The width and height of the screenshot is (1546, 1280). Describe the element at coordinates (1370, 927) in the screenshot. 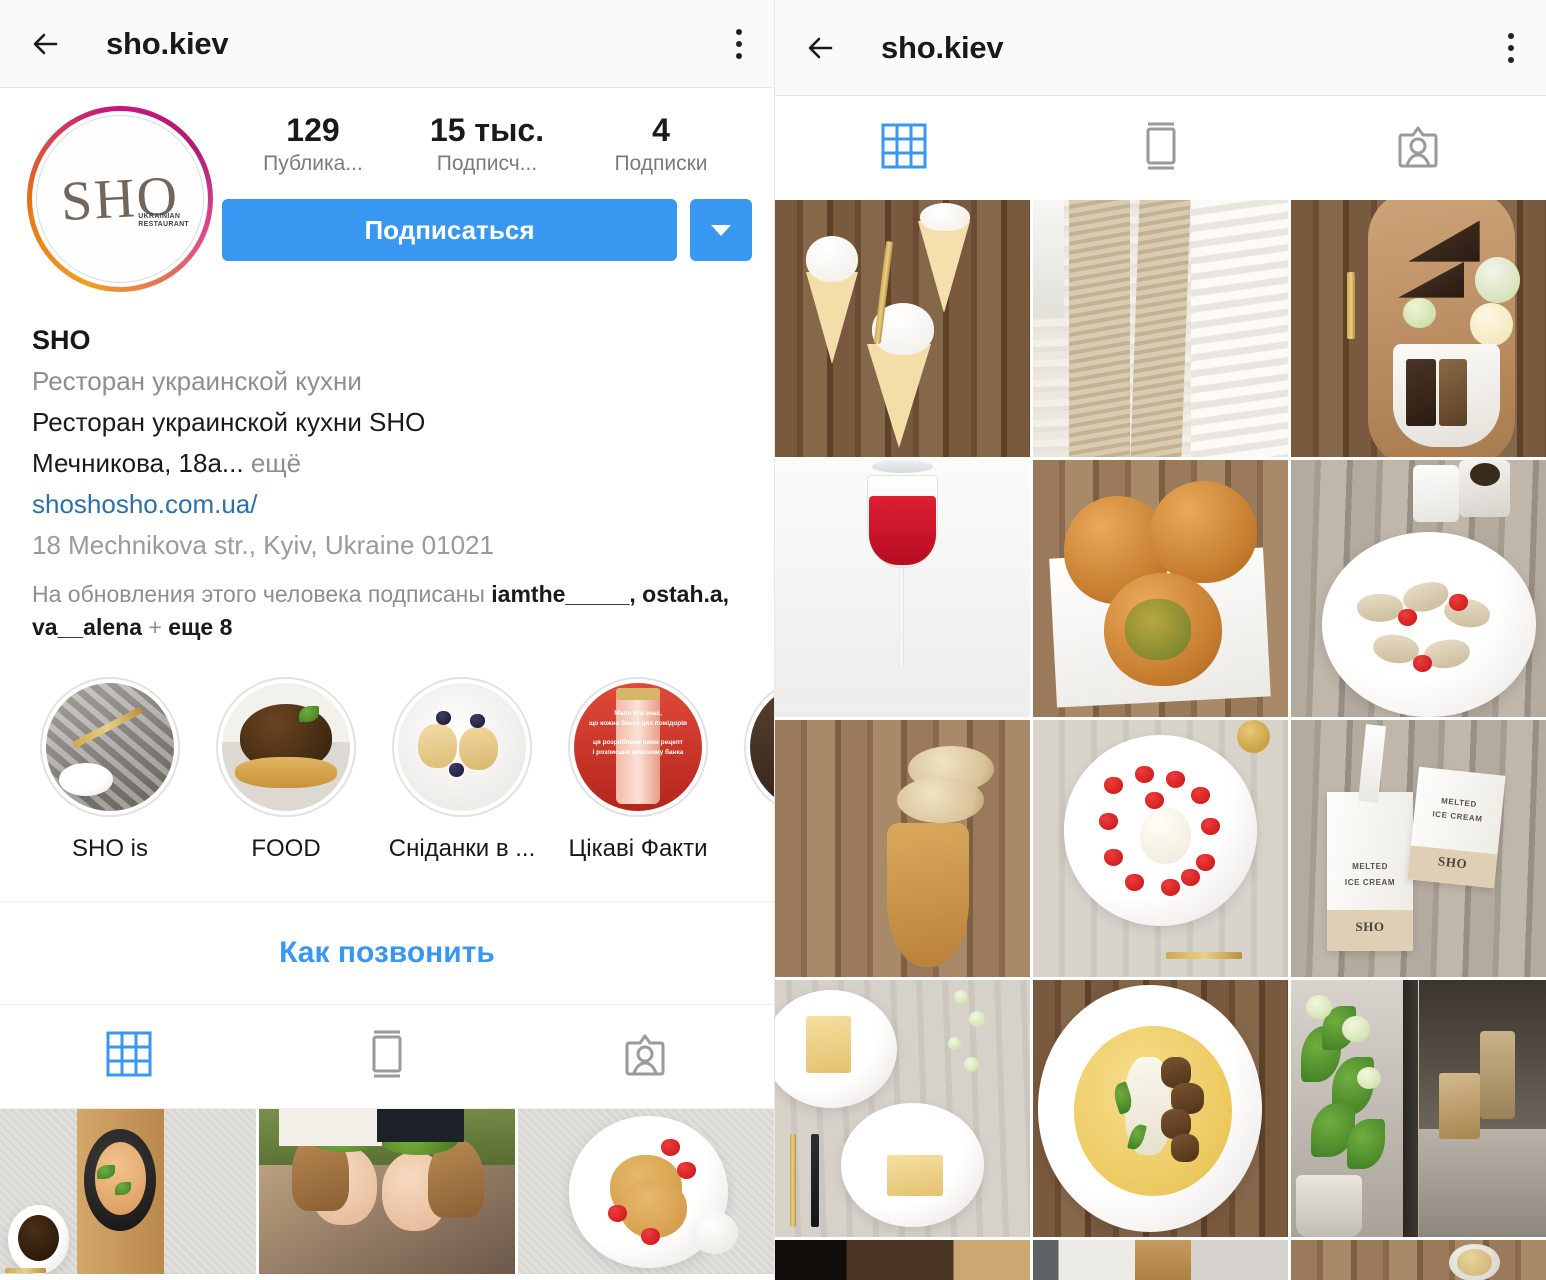

I see `carton-brand: SHO` at that location.